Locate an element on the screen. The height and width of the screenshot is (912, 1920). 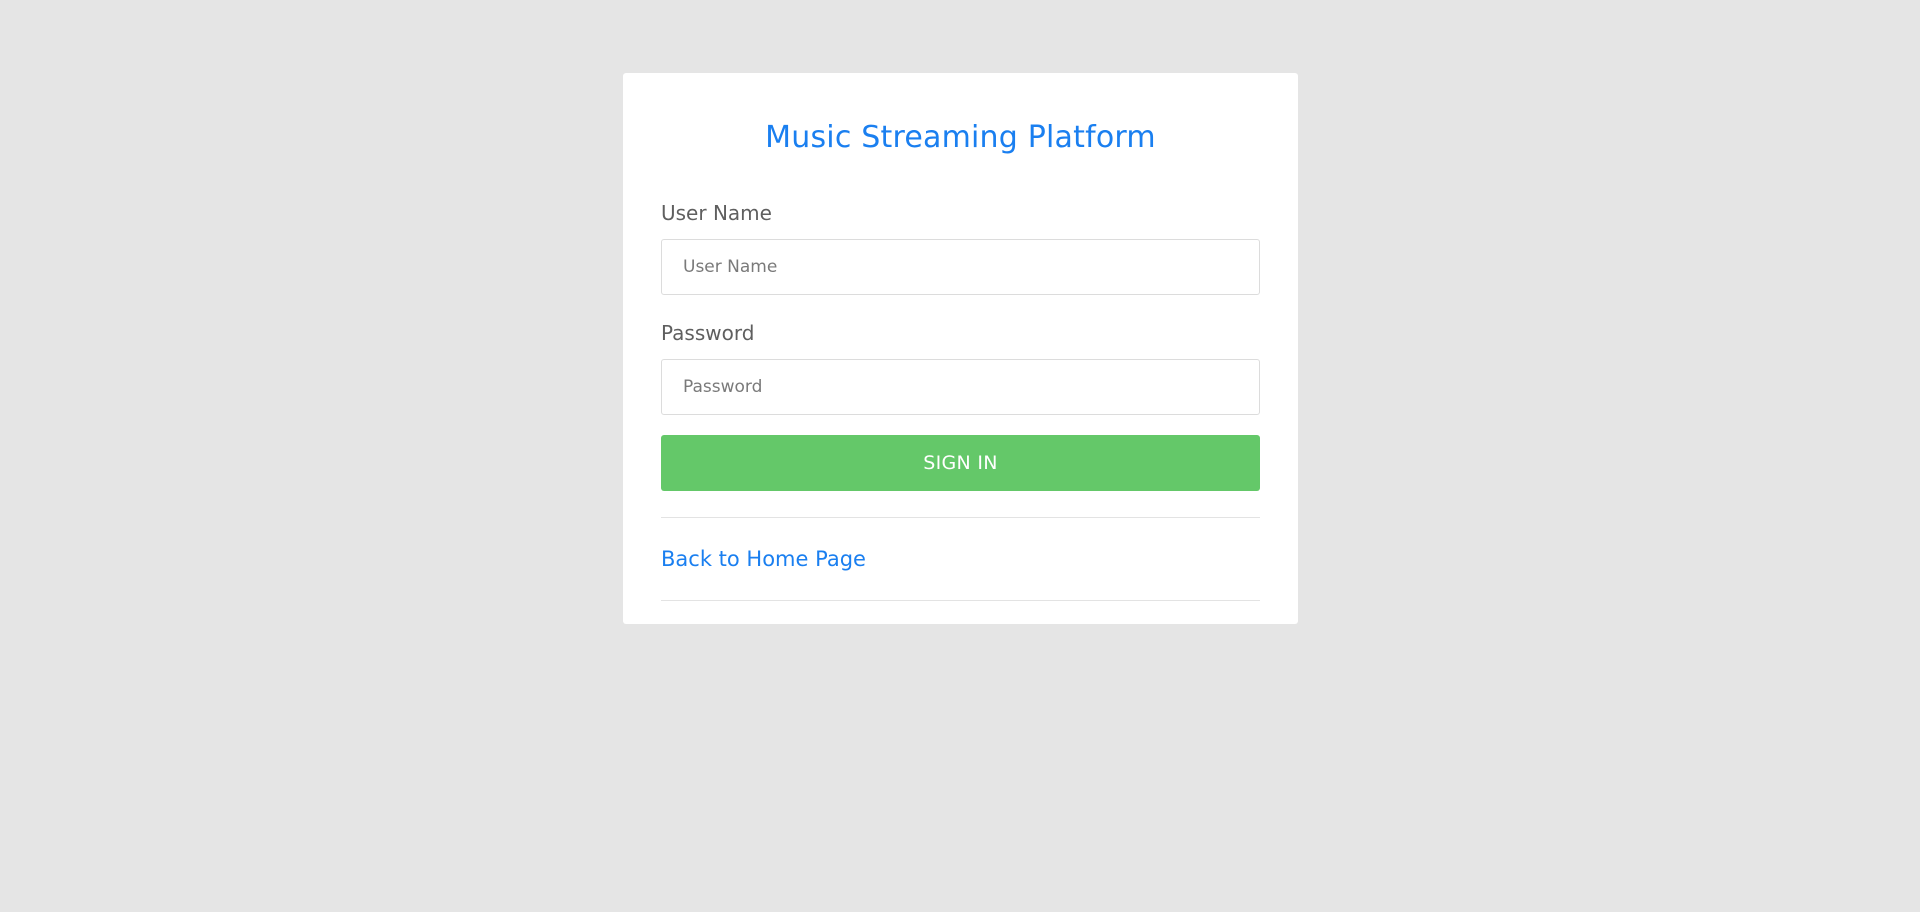
login-form: User Name Password SIGN IN is located at coordinates (960, 346).